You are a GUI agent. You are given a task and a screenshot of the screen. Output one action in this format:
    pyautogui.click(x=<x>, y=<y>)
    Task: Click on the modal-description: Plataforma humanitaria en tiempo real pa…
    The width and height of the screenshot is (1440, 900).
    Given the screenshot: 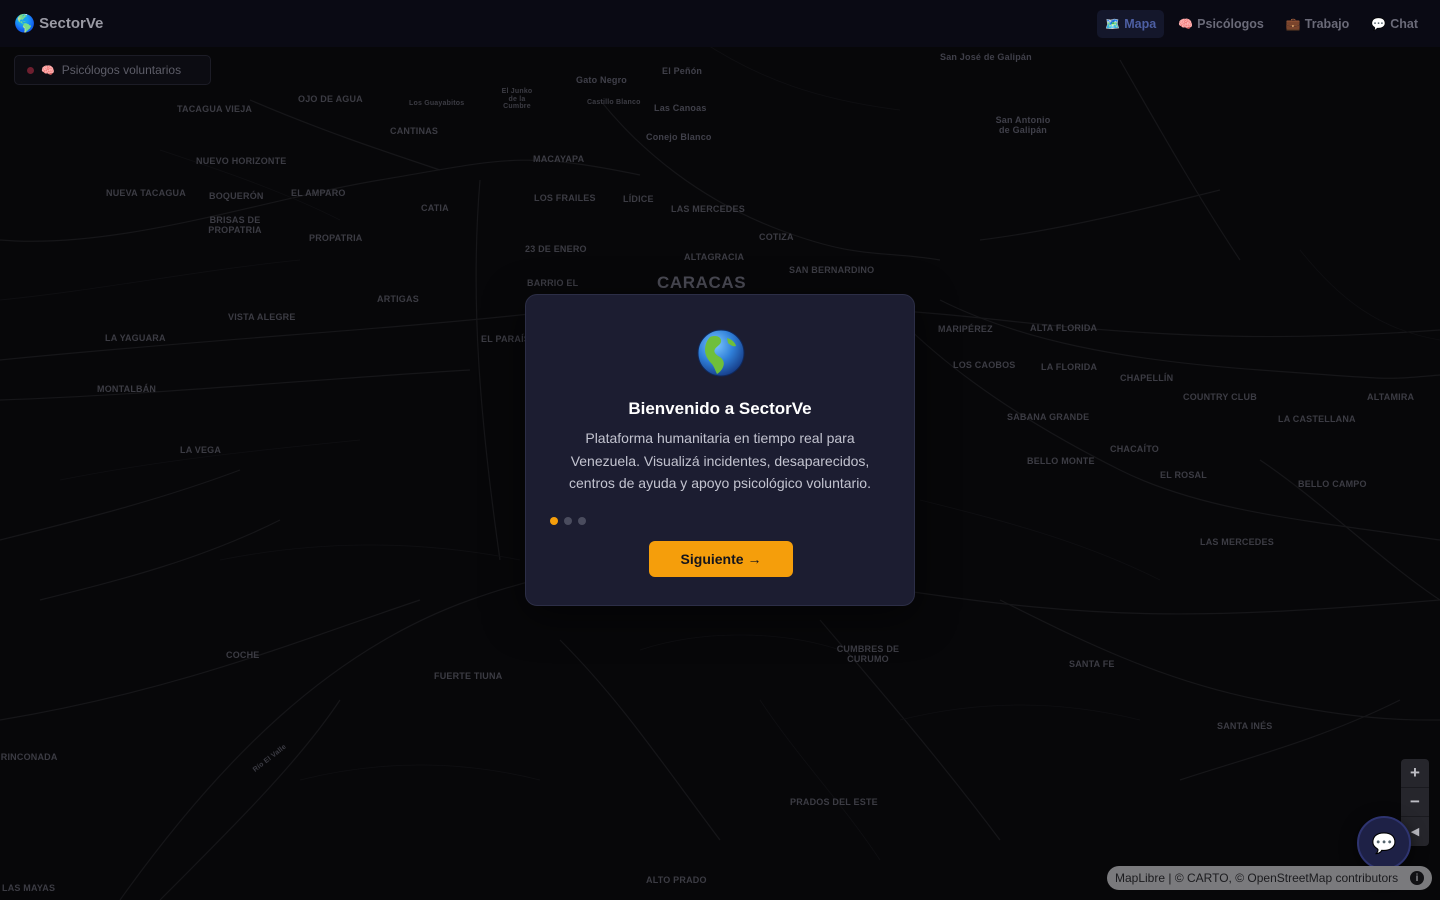 What is the action you would take?
    pyautogui.click(x=720, y=460)
    